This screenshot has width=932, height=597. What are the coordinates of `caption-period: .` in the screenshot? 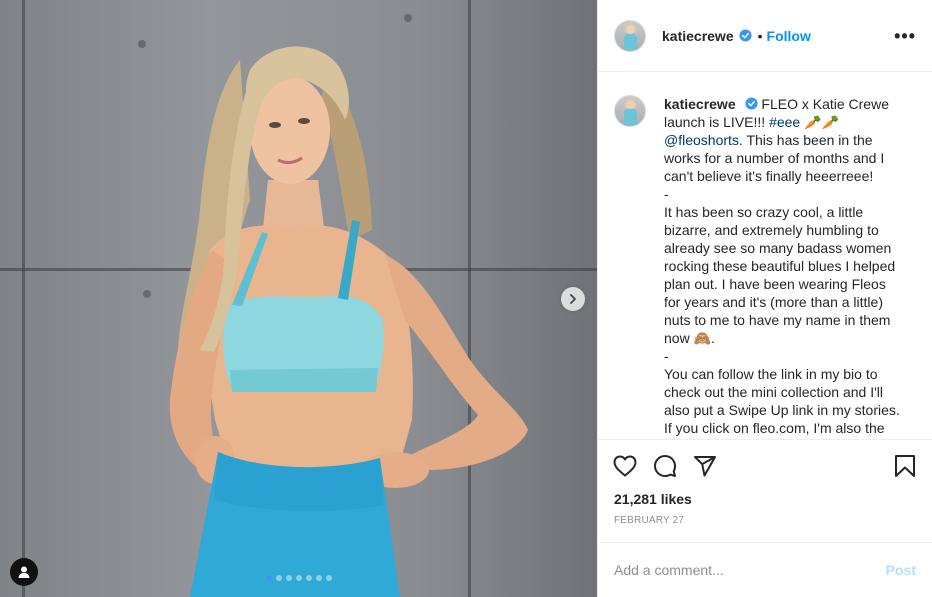 It's located at (713, 338).